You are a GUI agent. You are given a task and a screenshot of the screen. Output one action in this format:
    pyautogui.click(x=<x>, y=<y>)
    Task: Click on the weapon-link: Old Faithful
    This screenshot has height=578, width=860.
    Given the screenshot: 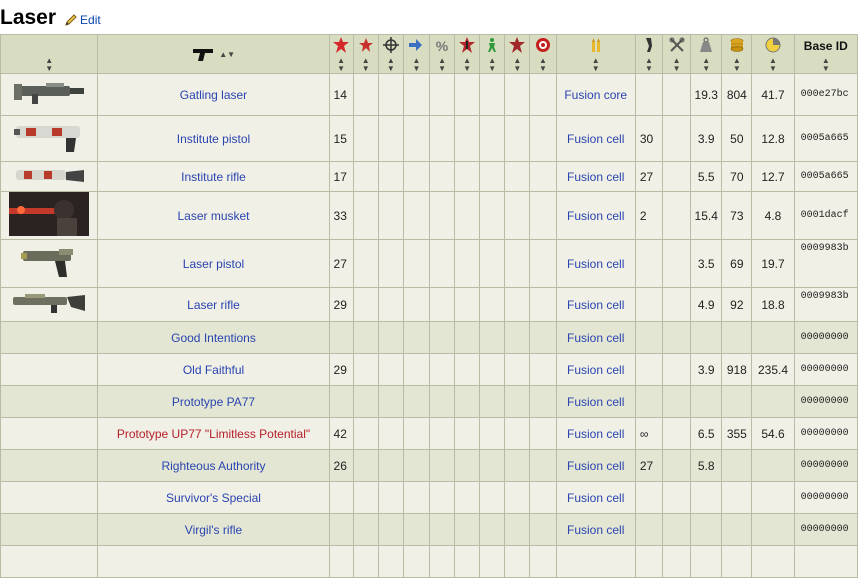 What is the action you would take?
    pyautogui.click(x=213, y=370)
    